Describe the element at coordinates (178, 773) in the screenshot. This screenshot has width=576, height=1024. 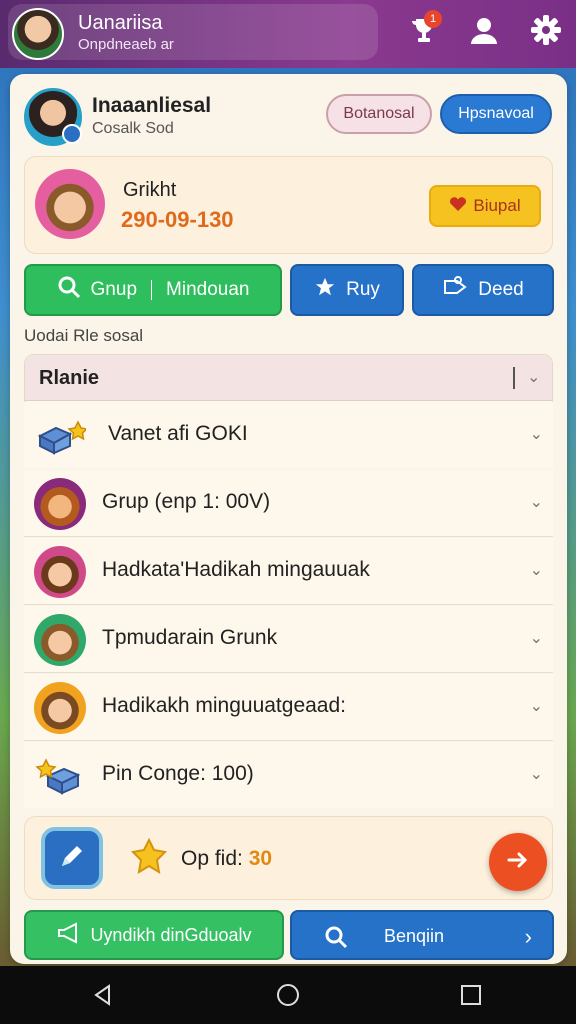
I see `list-item-label: Pin Conge: 100)` at that location.